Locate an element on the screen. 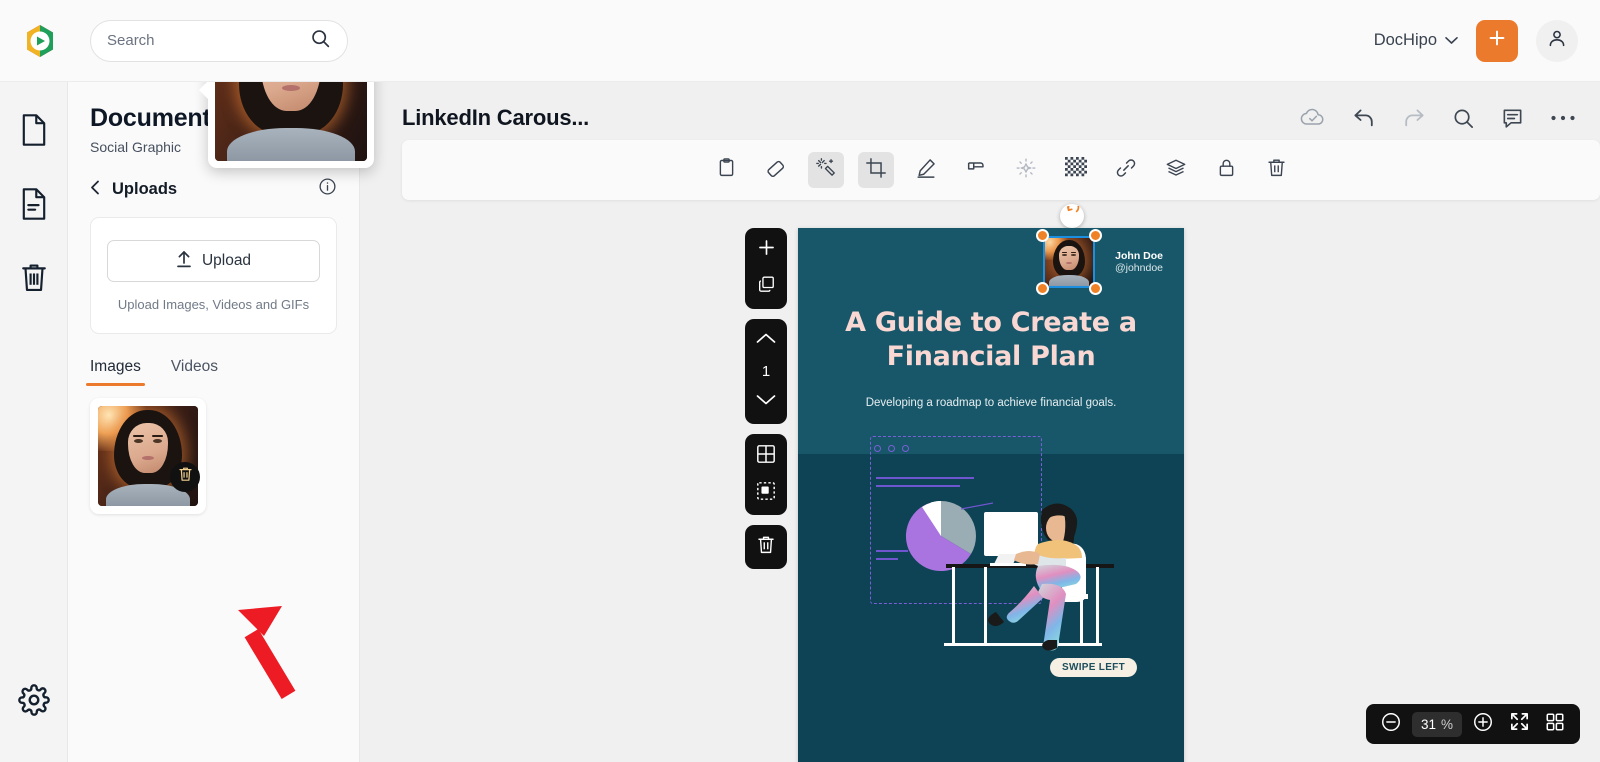  tool-lock is located at coordinates (1226, 170).